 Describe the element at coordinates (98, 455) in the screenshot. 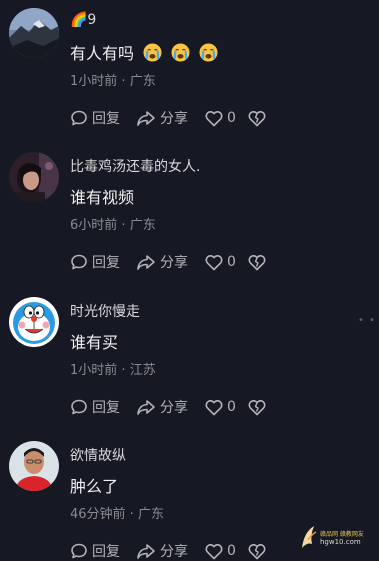

I see `comment-username: 欲情故纵` at that location.